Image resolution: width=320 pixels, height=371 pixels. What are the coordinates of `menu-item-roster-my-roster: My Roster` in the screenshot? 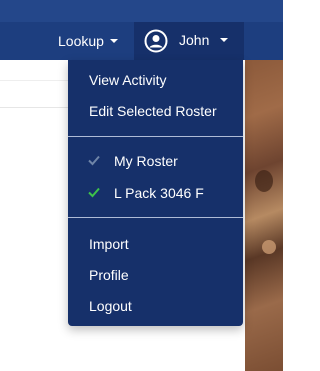 It's located at (155, 161).